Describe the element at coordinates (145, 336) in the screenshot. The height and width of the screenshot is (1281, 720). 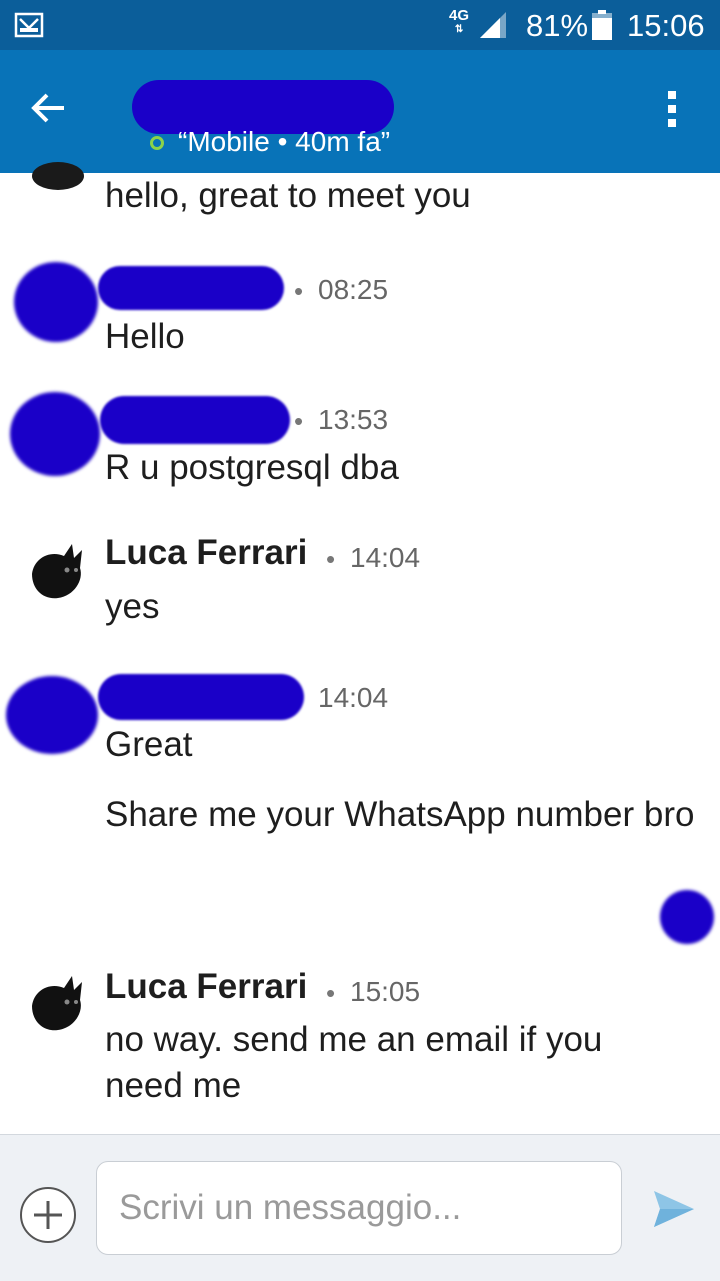
I see `message-text: Hello` at that location.